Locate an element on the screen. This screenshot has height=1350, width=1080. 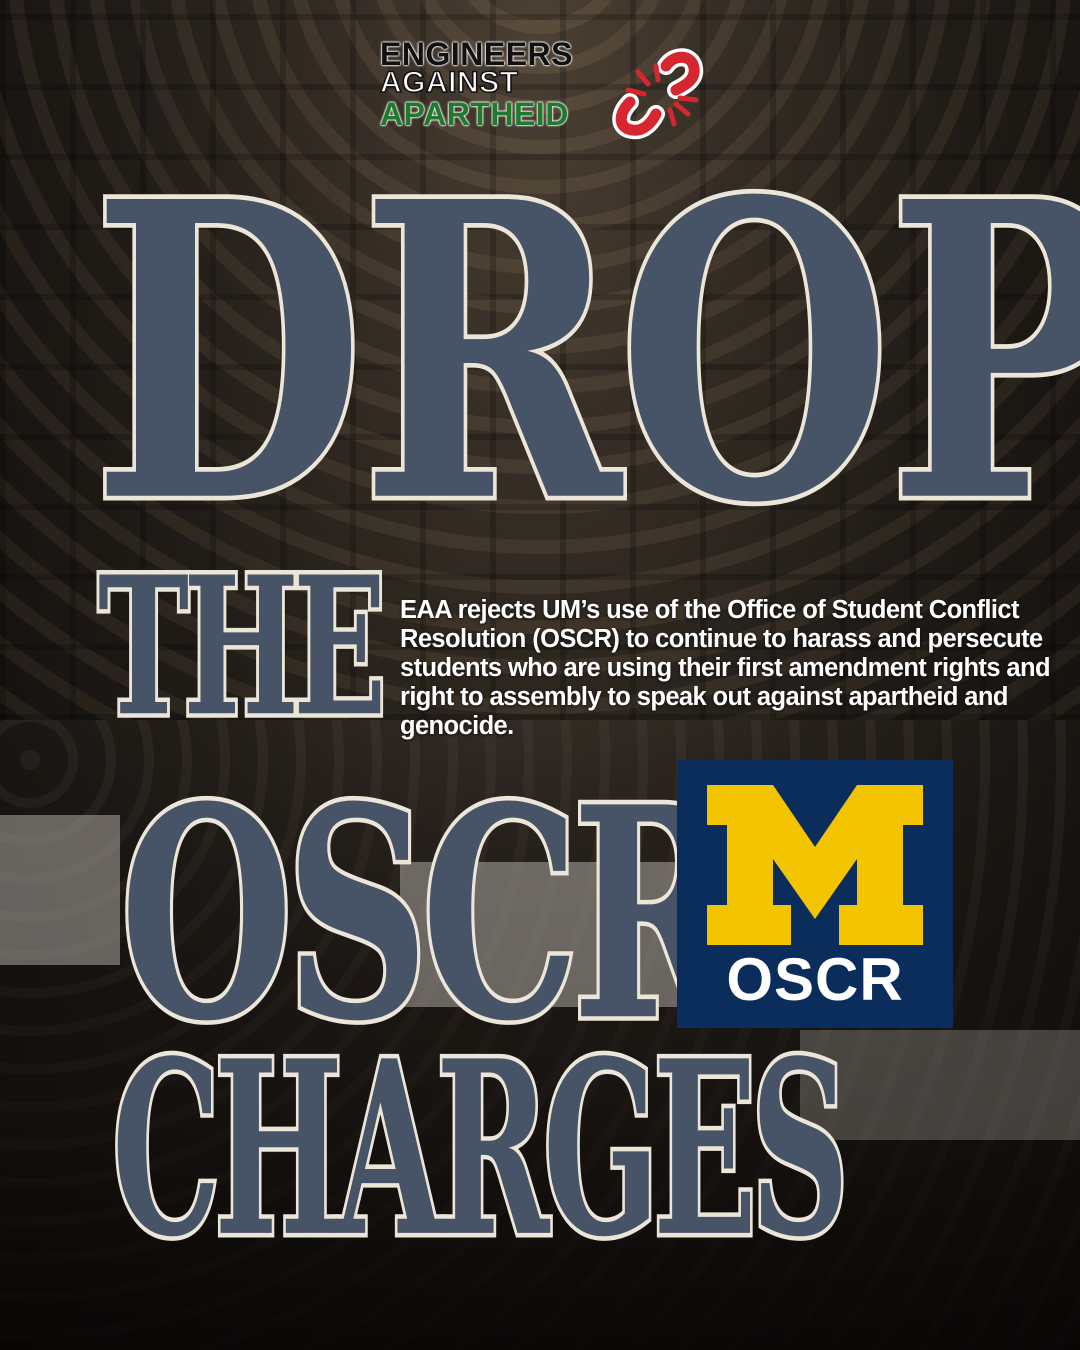
oscr-badge-label: OSCR is located at coordinates (815, 979).